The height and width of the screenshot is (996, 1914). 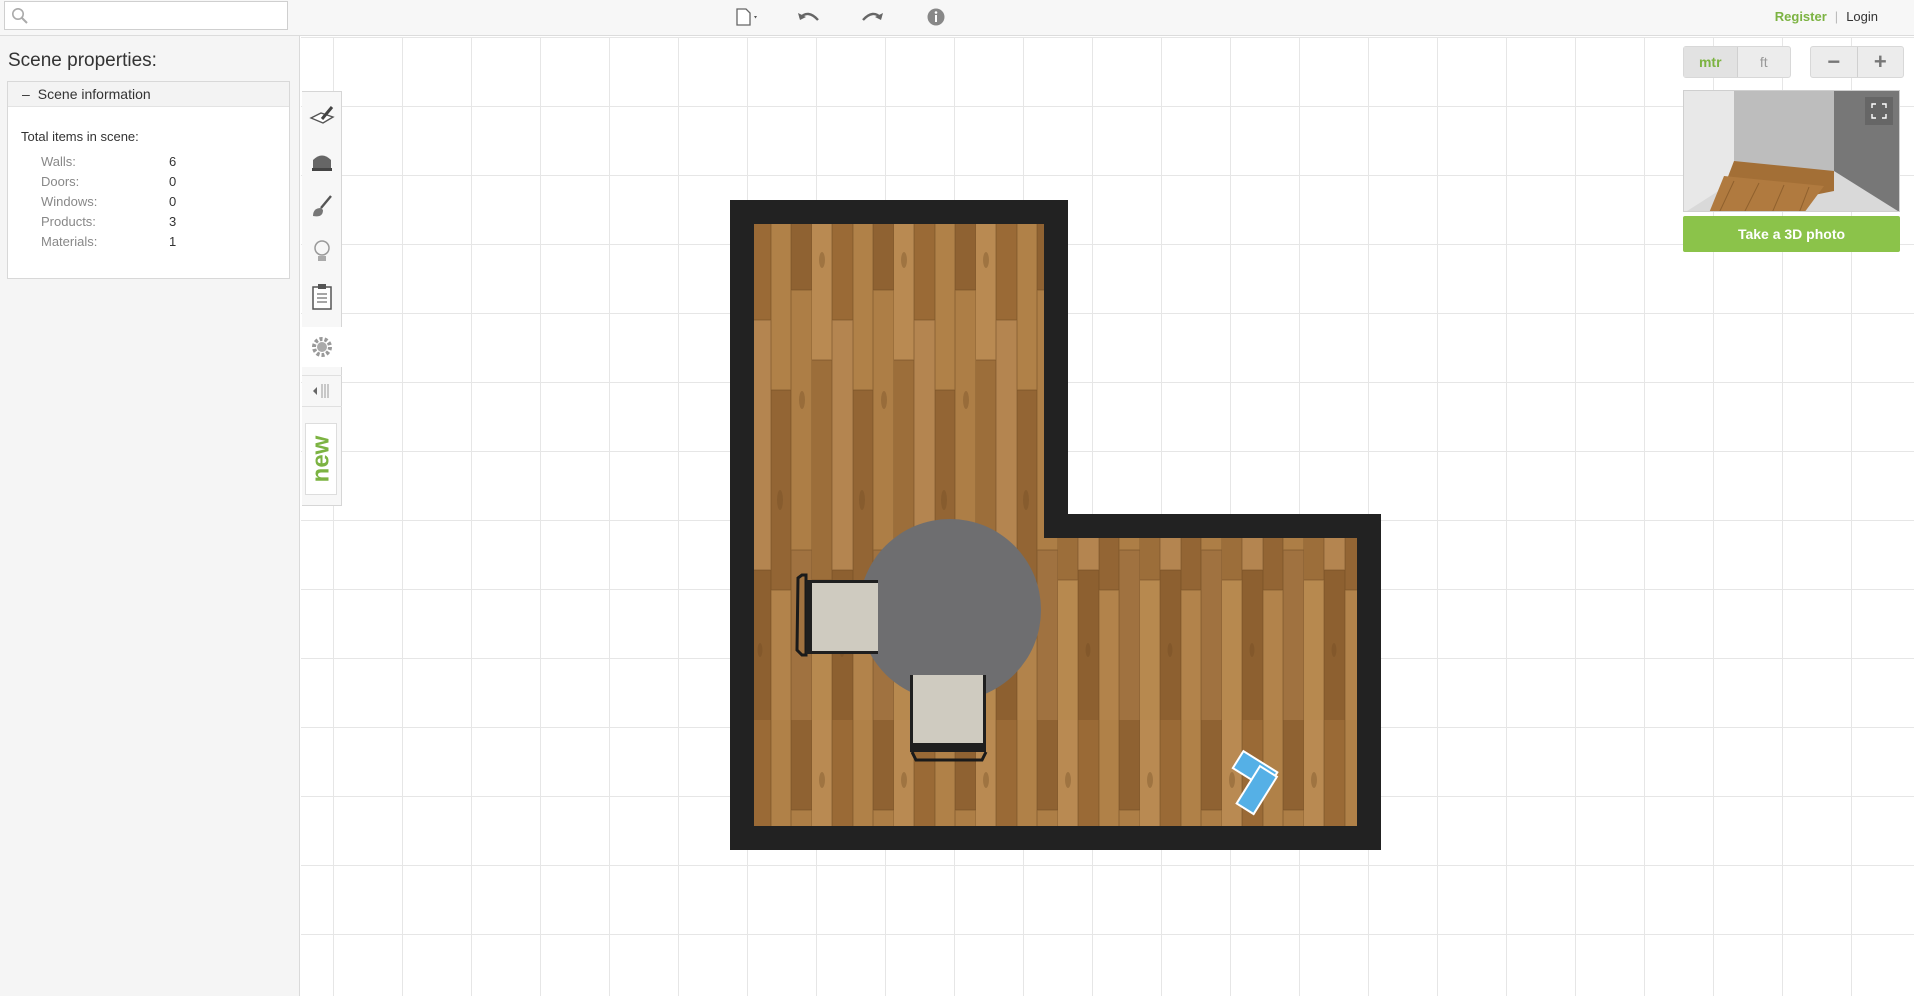 What do you see at coordinates (322, 117) in the screenshot?
I see `draw-walls-icon` at bounding box center [322, 117].